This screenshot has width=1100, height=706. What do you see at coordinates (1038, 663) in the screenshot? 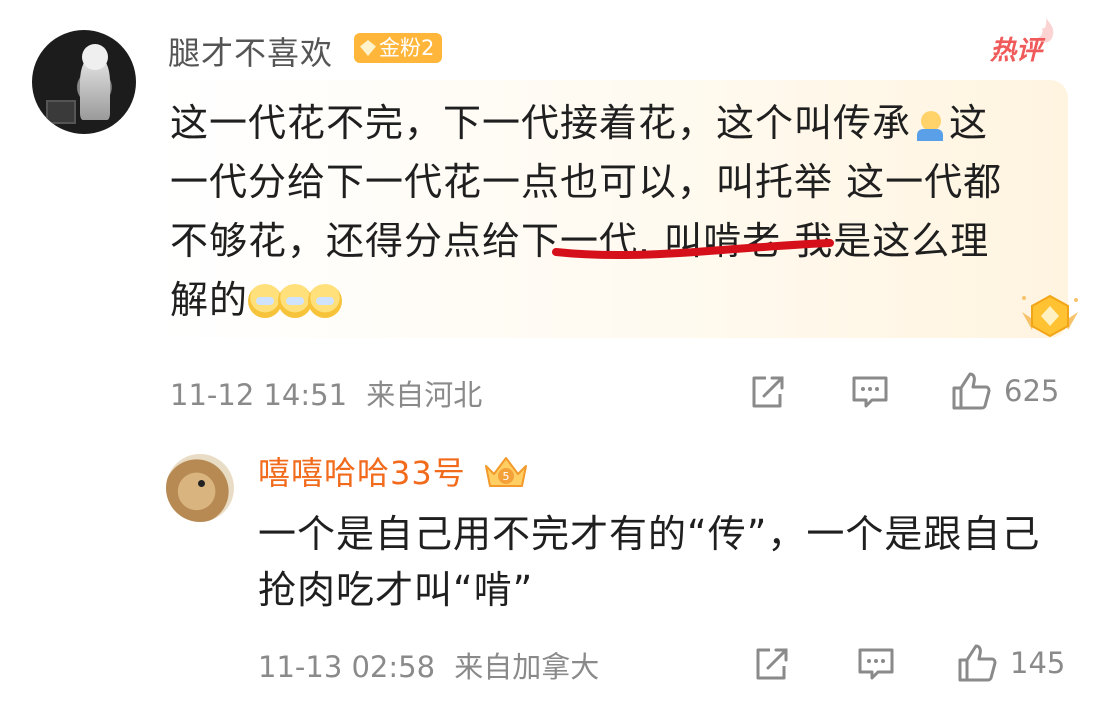
I see `reply-like-count: 145` at bounding box center [1038, 663].